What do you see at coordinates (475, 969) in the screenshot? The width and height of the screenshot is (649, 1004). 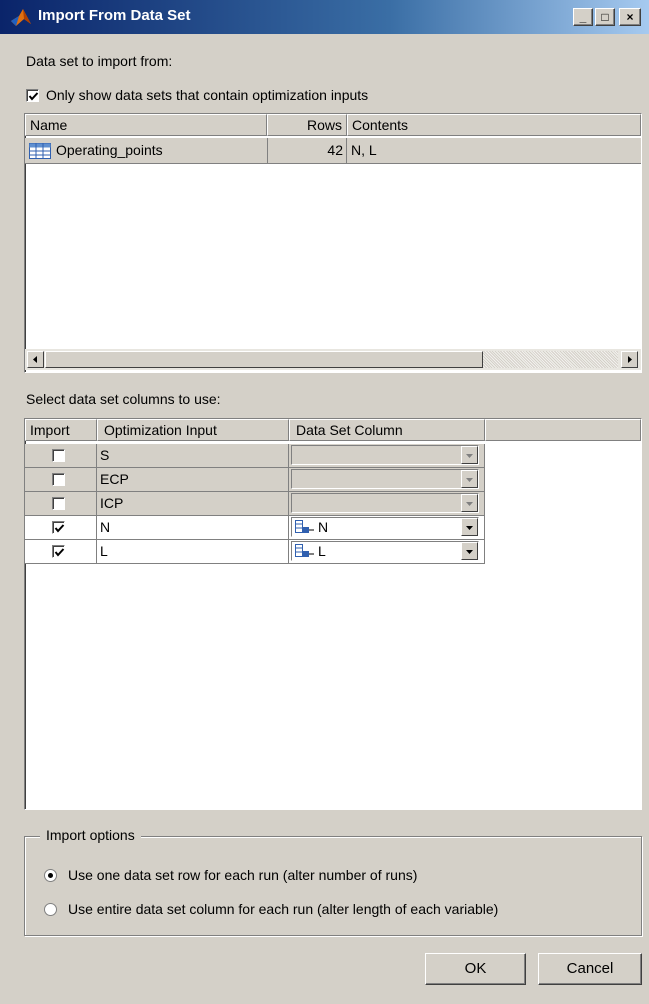 I see `ok-button: OK` at bounding box center [475, 969].